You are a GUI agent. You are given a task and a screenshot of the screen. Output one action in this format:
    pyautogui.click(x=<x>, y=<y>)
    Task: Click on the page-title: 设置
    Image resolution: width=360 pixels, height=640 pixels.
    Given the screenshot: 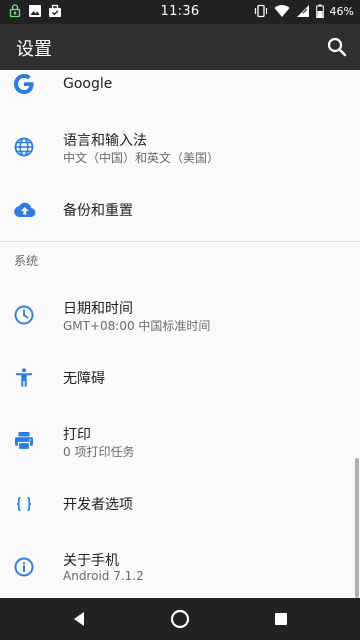 What is the action you would take?
    pyautogui.click(x=34, y=49)
    